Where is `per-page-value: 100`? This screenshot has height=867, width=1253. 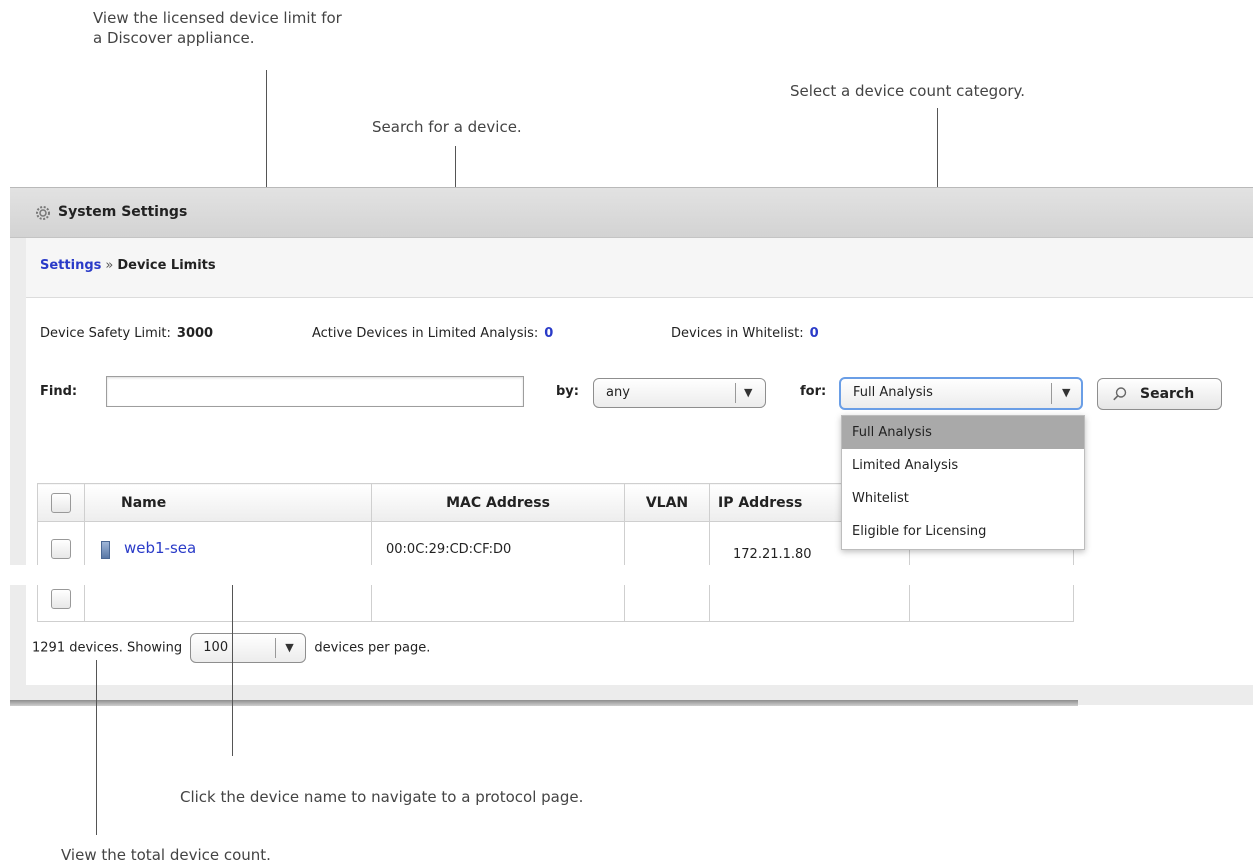
per-page-value: 100 is located at coordinates (216, 647).